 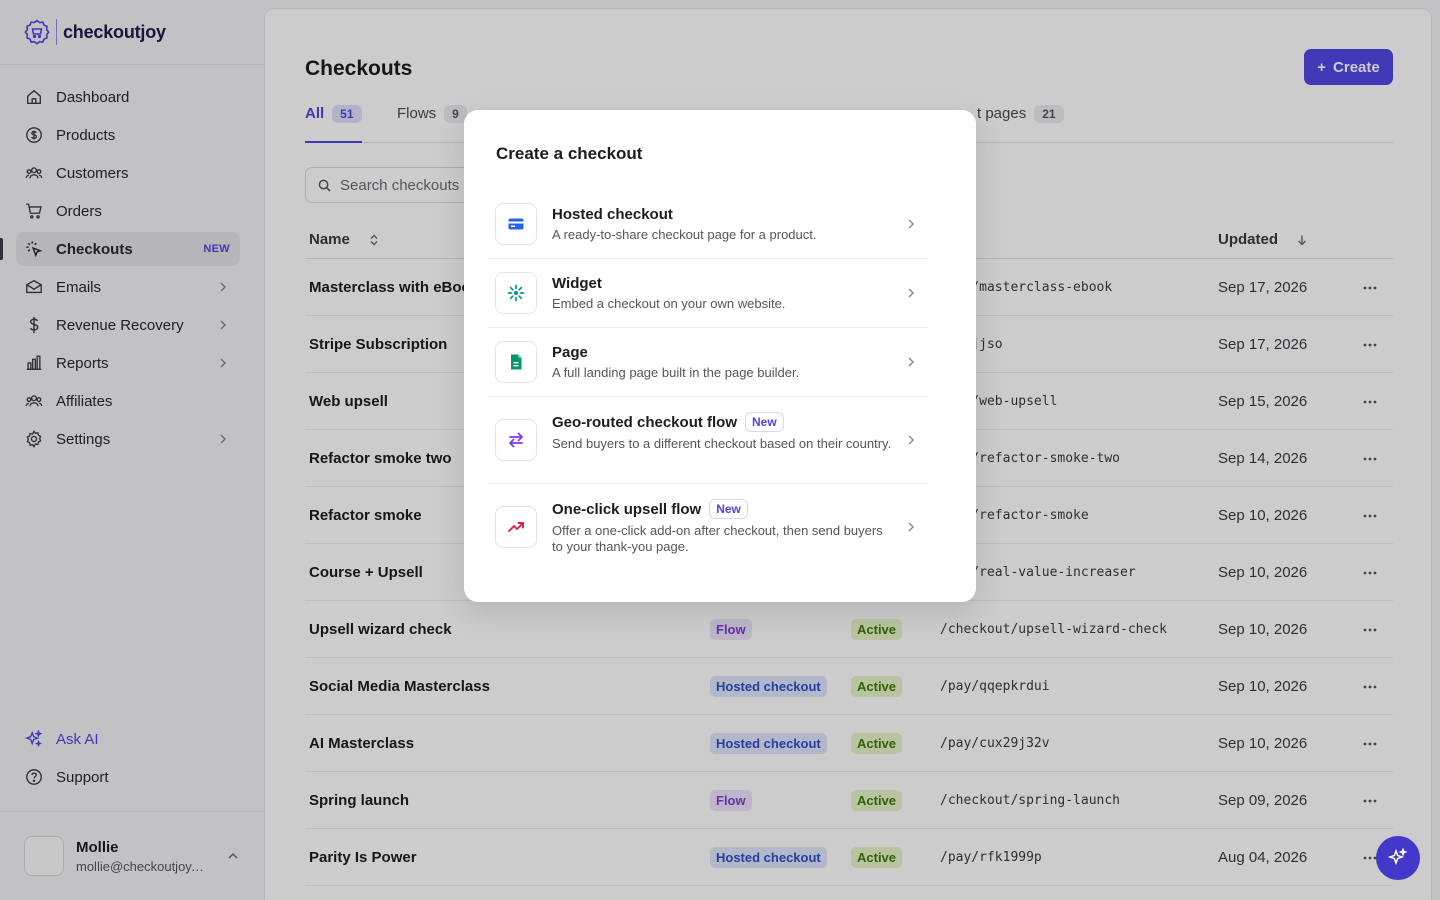 I want to click on option-title-text: One-click upsell flow, so click(x=627, y=509).